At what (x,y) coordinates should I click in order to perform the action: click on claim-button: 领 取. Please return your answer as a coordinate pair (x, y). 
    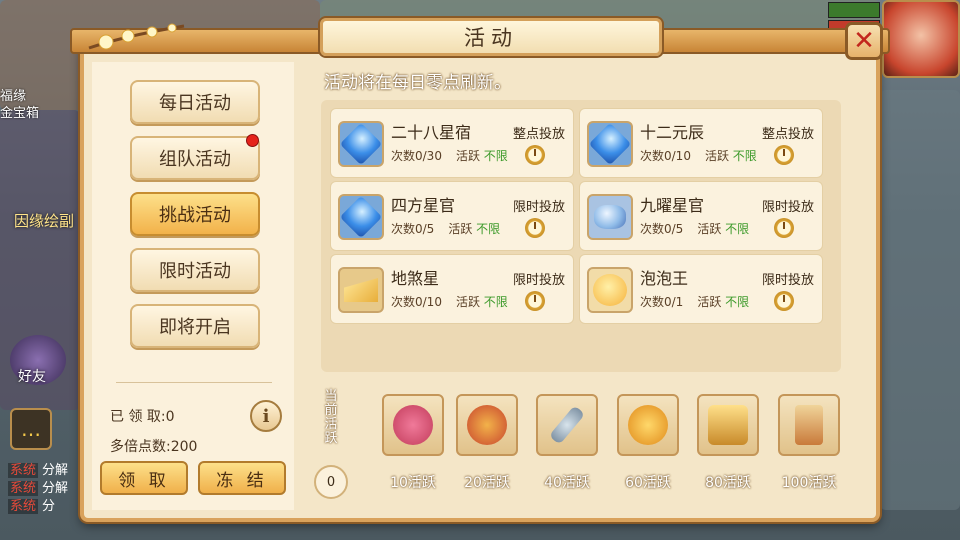
    Looking at the image, I should click on (144, 478).